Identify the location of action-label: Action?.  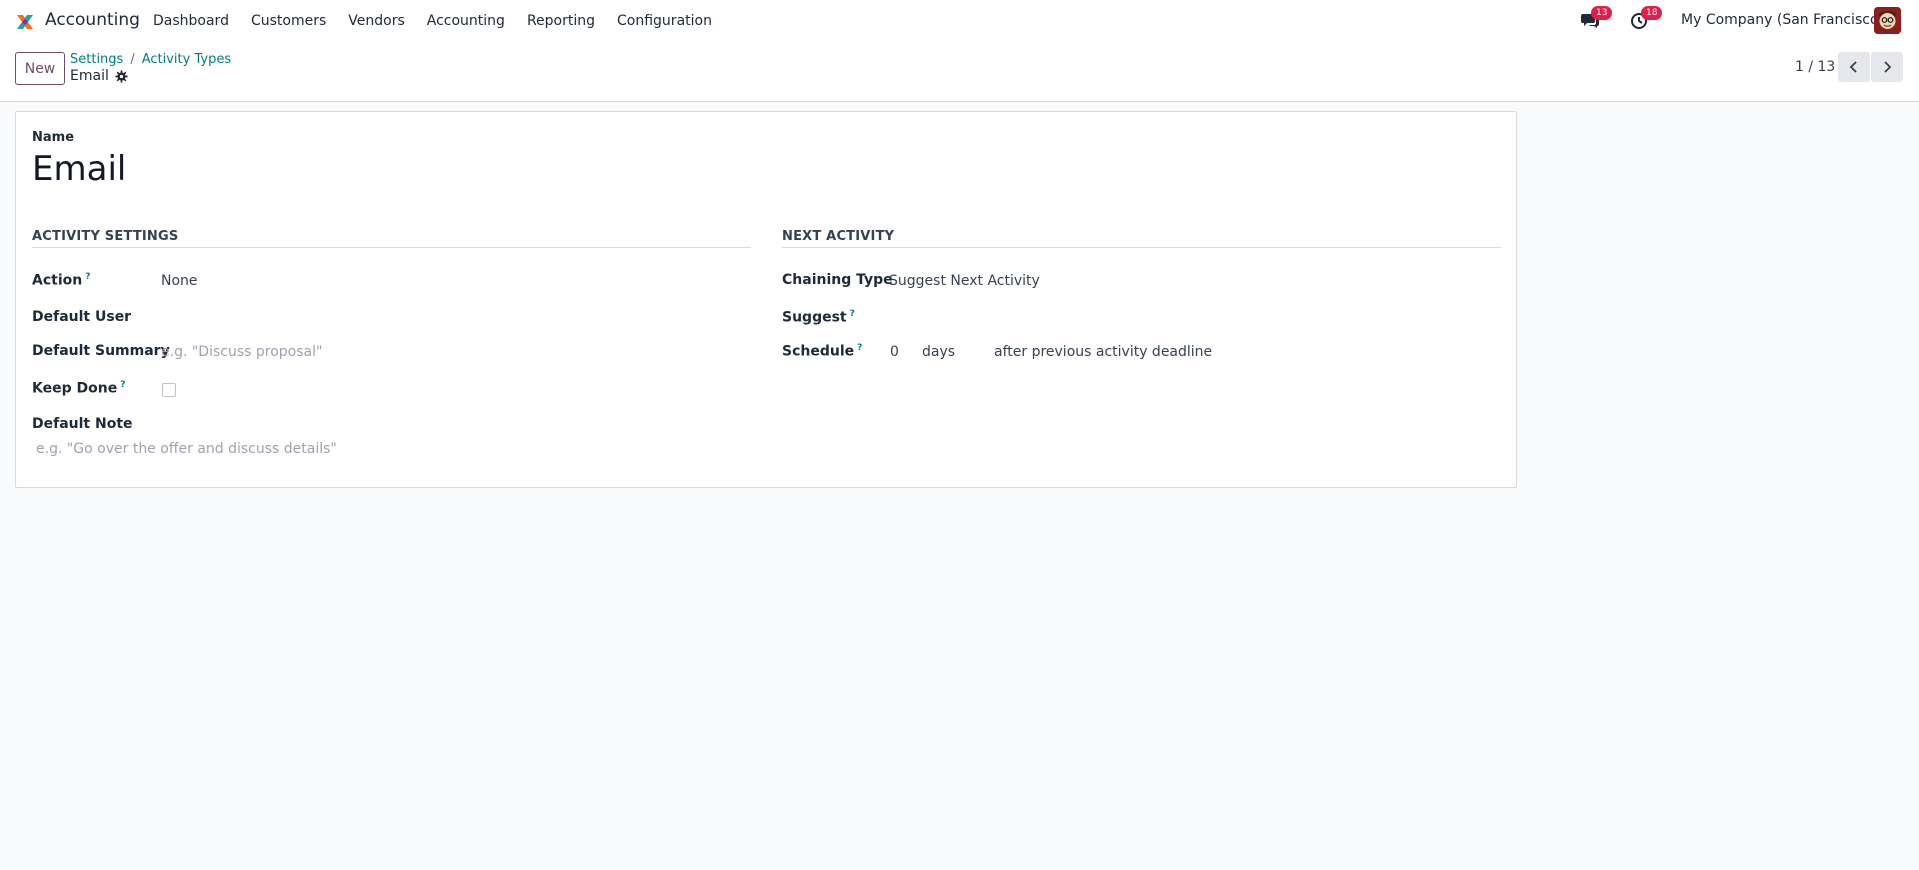
(61, 280).